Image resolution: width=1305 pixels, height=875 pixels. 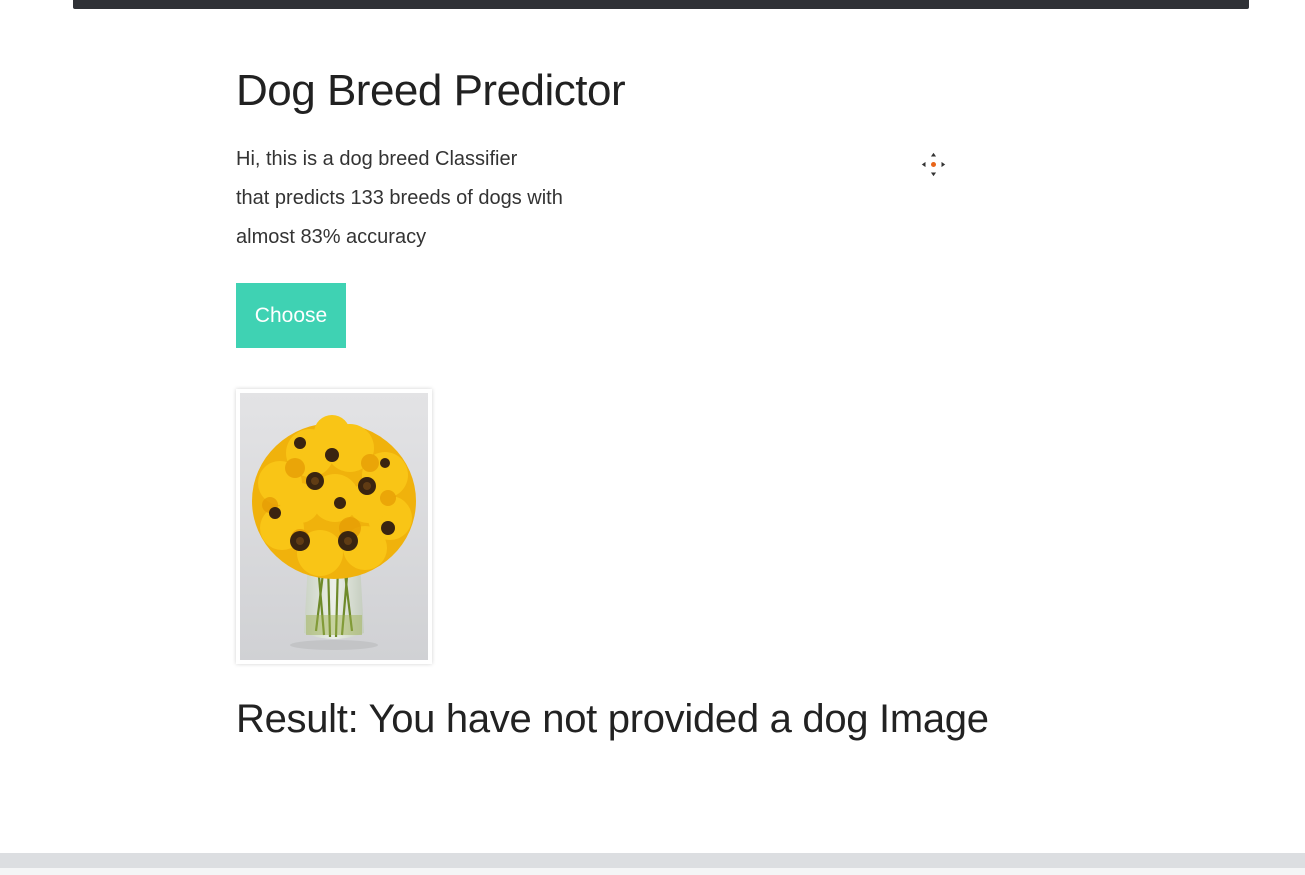 I want to click on intro-line: Hi, this is a dog breed Classifier, so click(x=377, y=159).